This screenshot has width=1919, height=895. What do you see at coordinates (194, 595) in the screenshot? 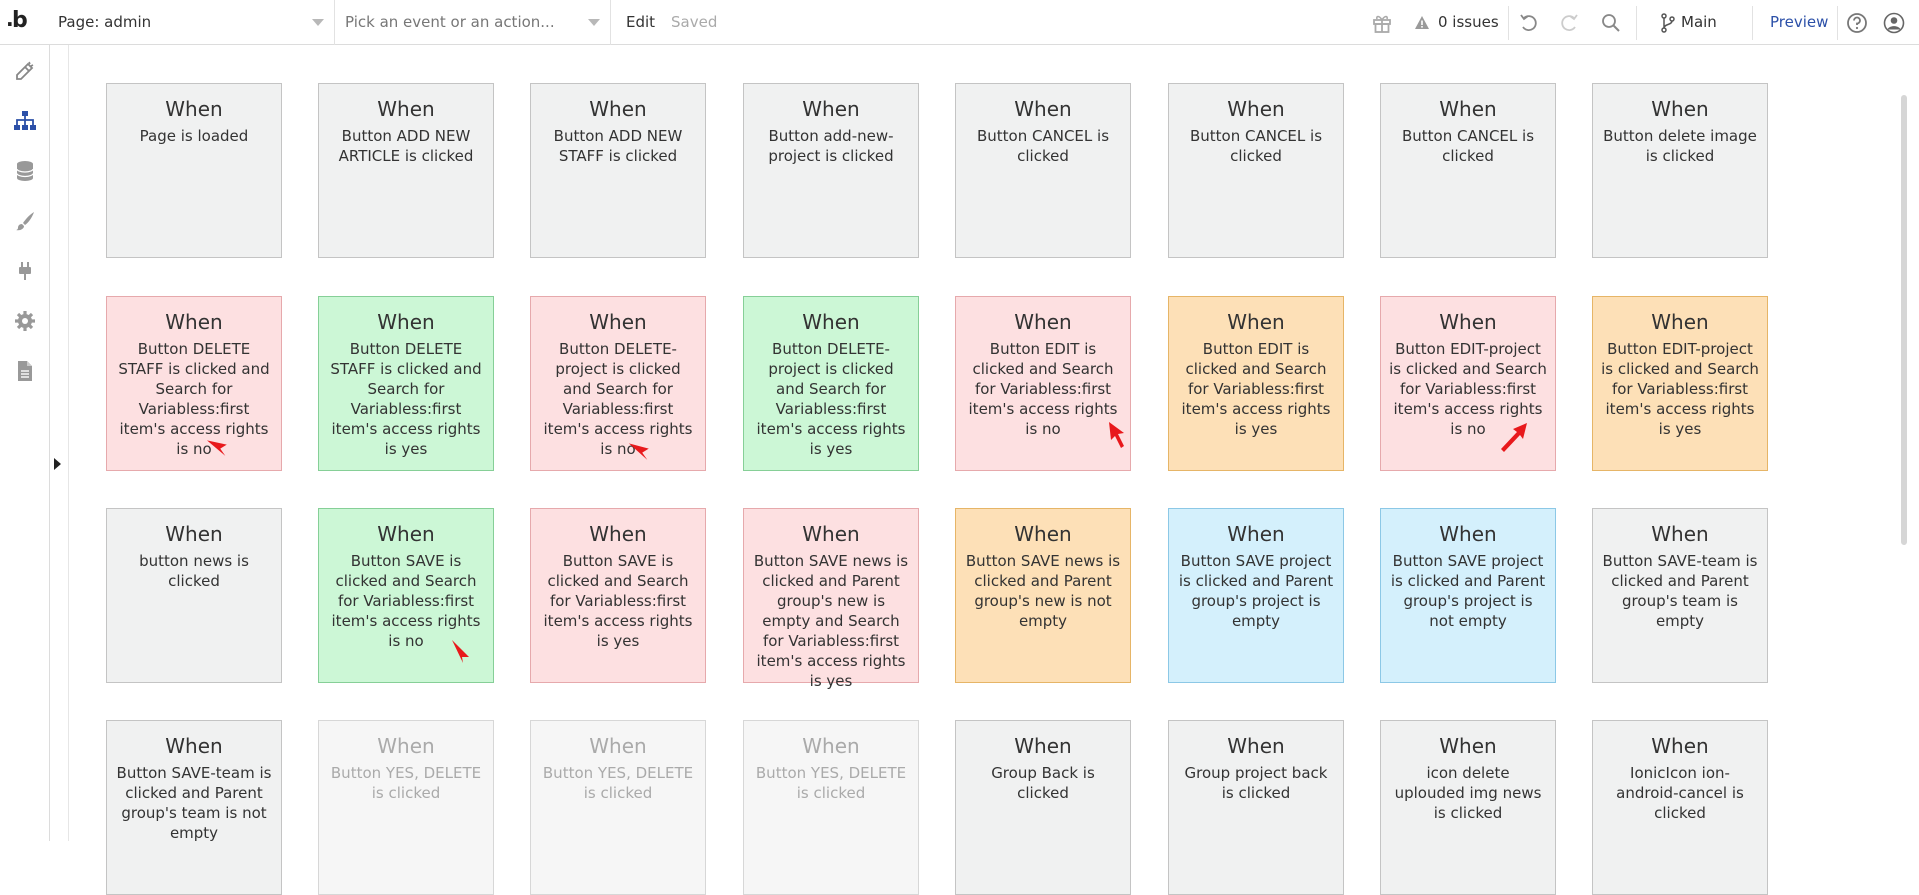
I see `workflow-event-card: When button news is clicked` at bounding box center [194, 595].